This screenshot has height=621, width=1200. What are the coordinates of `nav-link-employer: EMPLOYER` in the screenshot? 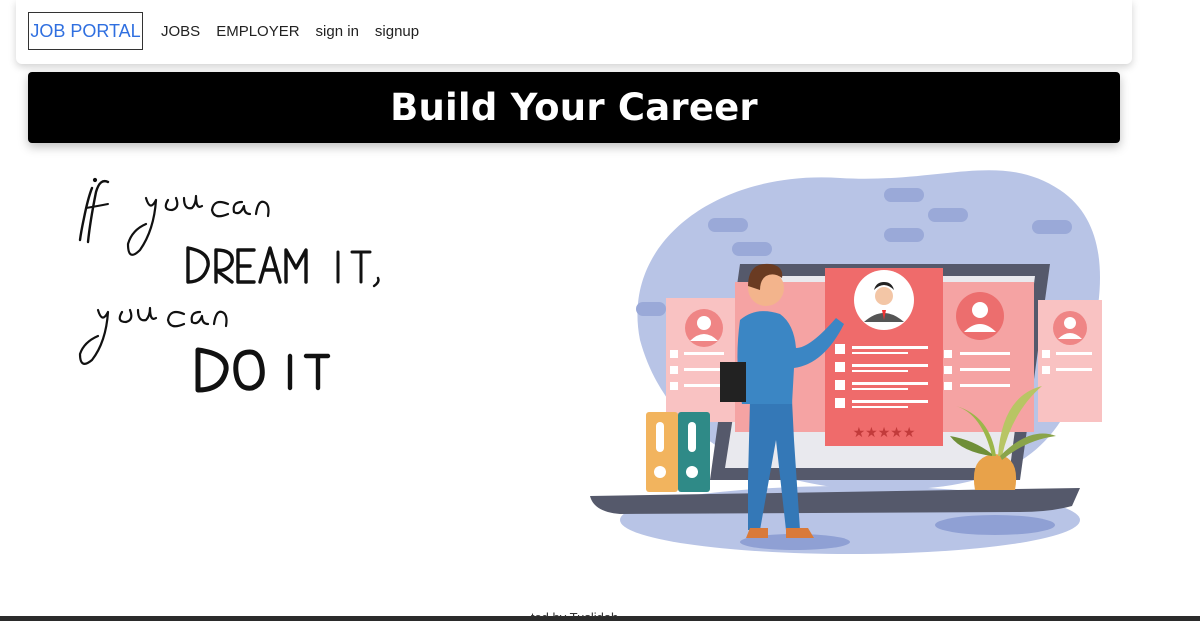 It's located at (257, 31).